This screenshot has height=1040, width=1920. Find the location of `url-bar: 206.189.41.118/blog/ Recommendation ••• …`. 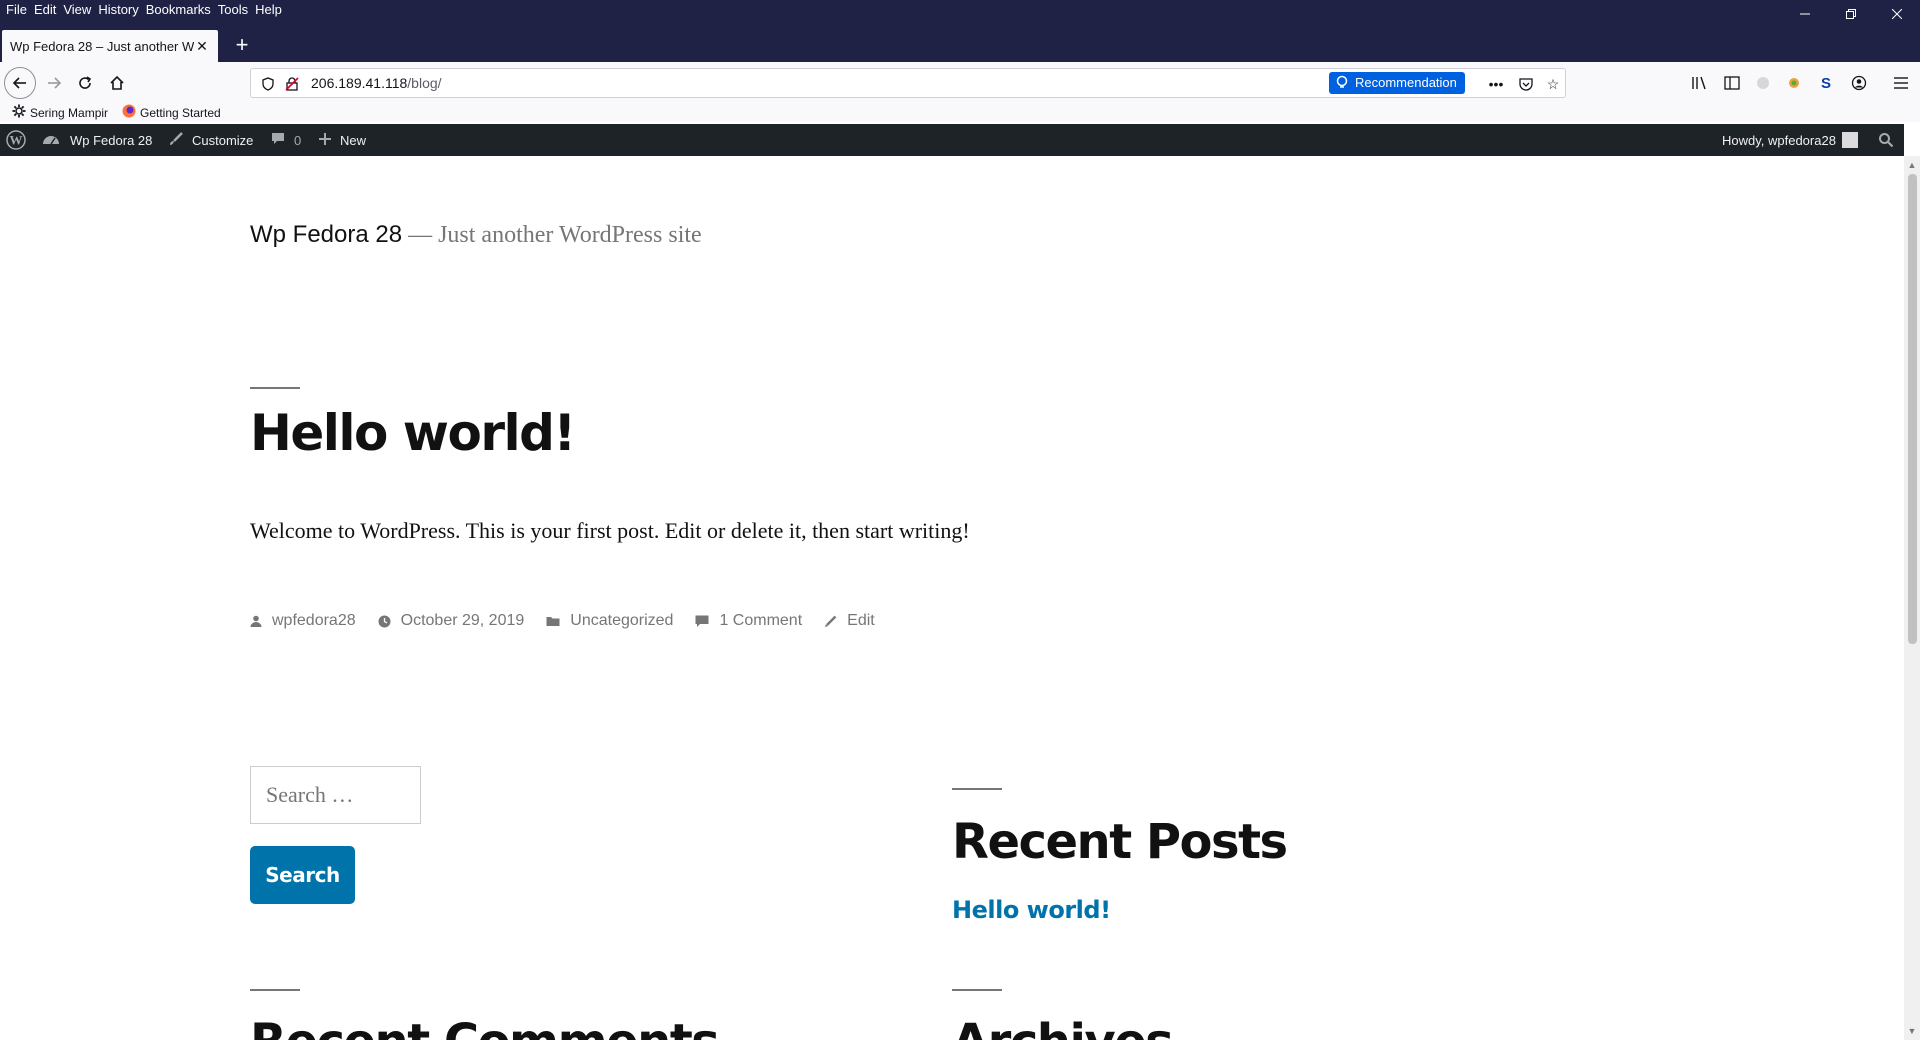

url-bar: 206.189.41.118/blog/ Recommendation ••• … is located at coordinates (908, 83).